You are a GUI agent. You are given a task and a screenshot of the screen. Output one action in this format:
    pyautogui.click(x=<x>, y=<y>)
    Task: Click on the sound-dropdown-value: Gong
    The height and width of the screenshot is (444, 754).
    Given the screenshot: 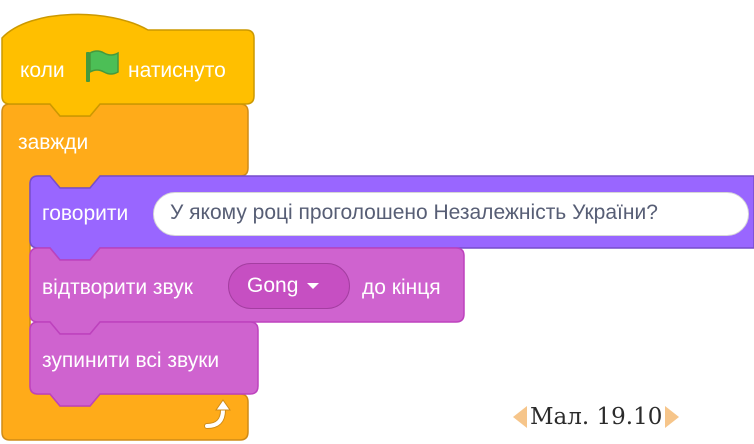 What is the action you would take?
    pyautogui.click(x=273, y=285)
    